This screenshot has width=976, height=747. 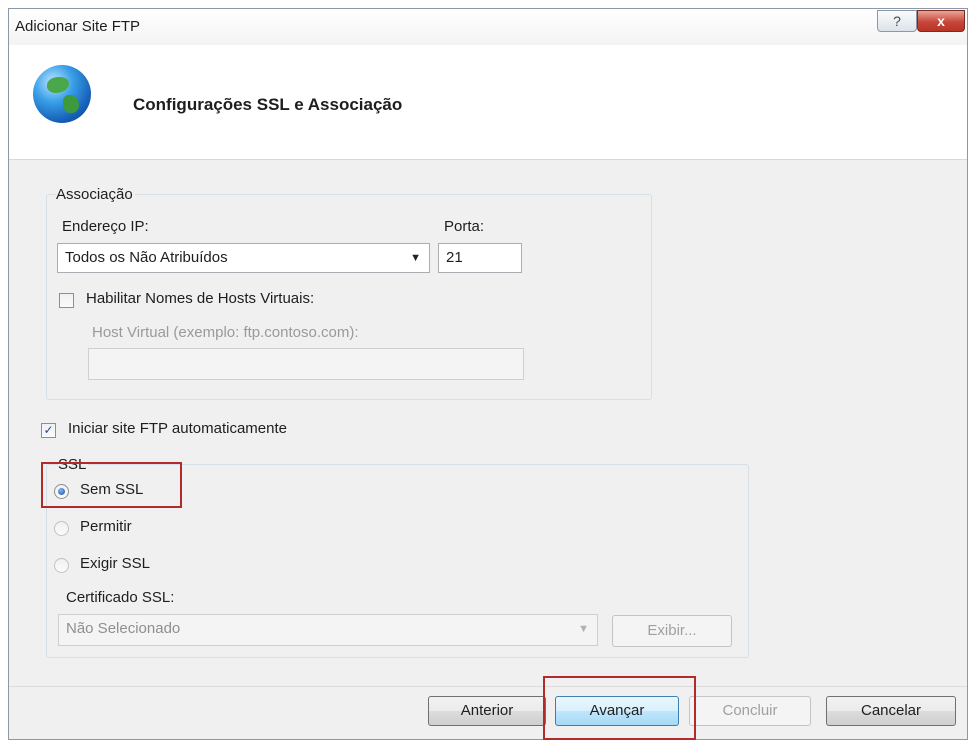 I want to click on require-ssl-label: Exigir SSL, so click(x=115, y=563).